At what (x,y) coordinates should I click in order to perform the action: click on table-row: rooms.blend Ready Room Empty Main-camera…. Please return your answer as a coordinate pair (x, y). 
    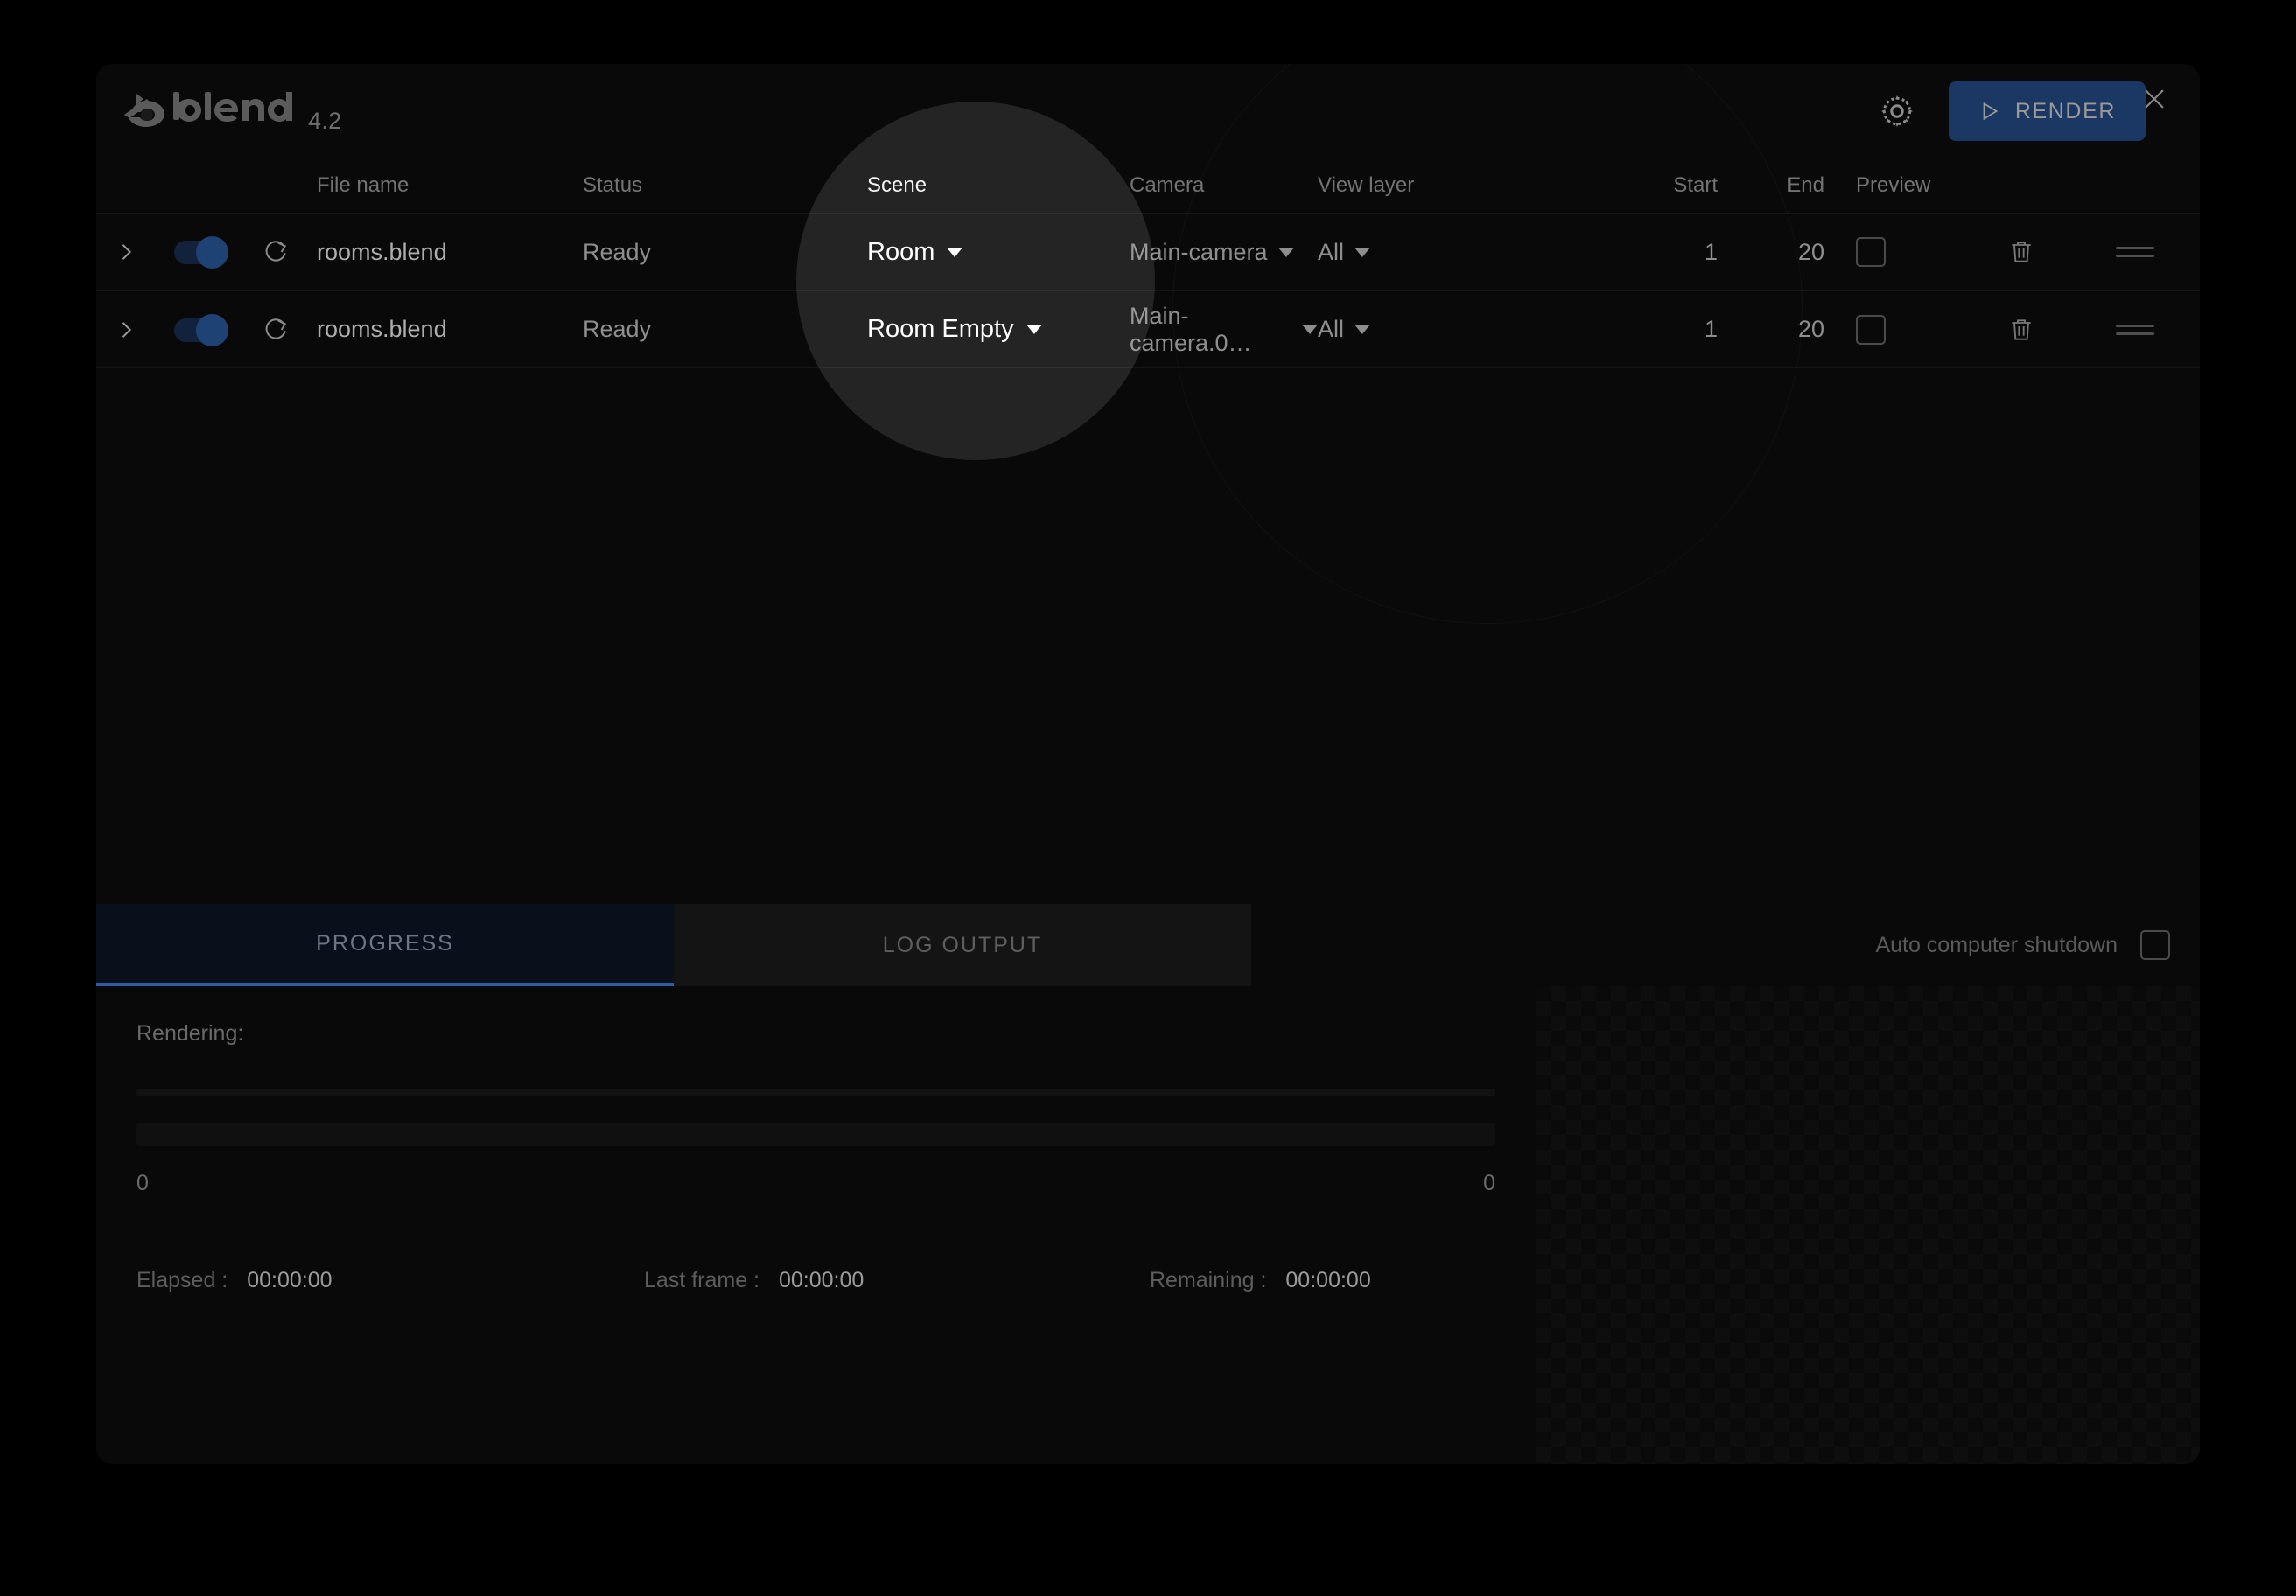
    Looking at the image, I should click on (1148, 329).